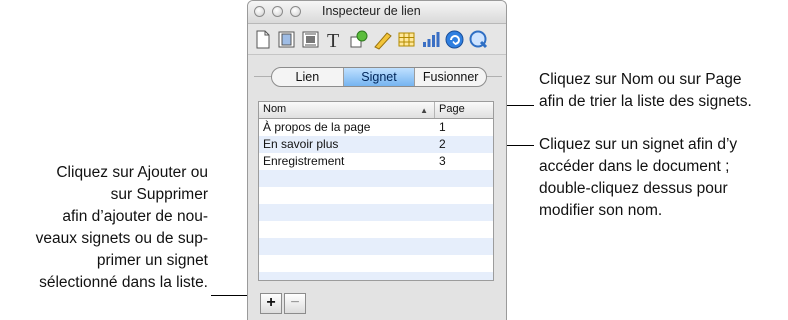  Describe the element at coordinates (262, 39) in the screenshot. I see `document-icon` at that location.